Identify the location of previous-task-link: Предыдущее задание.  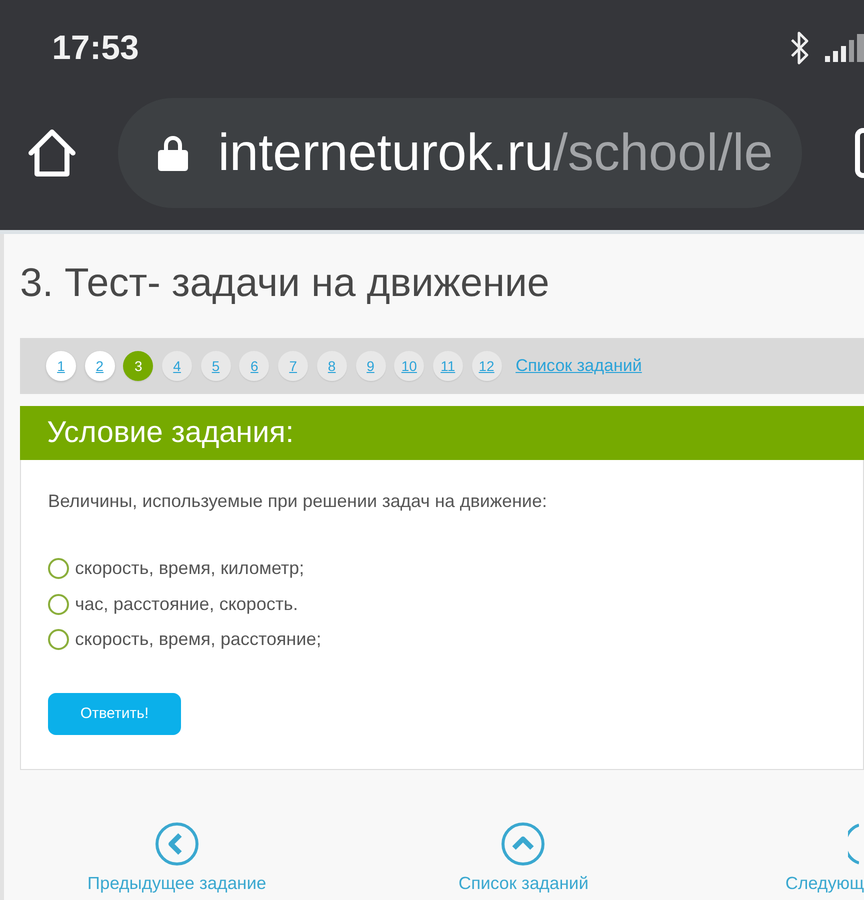
(176, 883).